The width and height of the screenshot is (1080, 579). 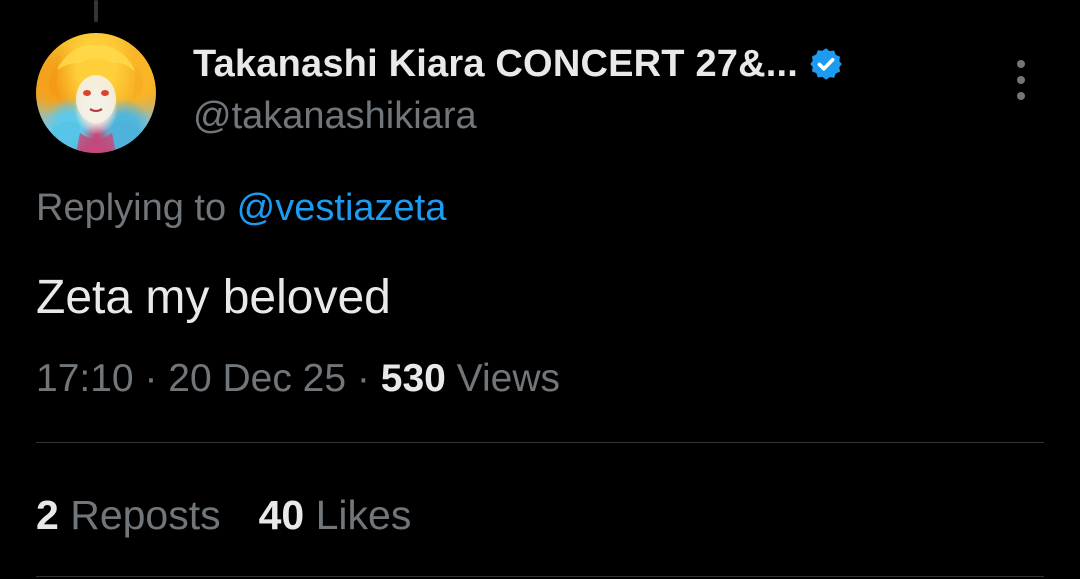 I want to click on reposts-label: Reposts, so click(x=139, y=515).